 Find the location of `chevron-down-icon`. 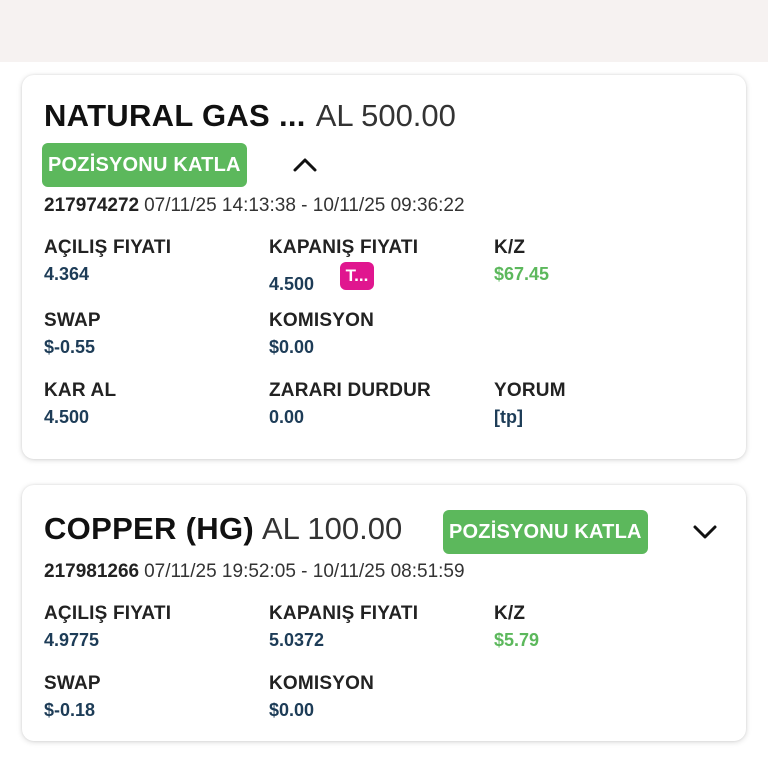

chevron-down-icon is located at coordinates (705, 532).